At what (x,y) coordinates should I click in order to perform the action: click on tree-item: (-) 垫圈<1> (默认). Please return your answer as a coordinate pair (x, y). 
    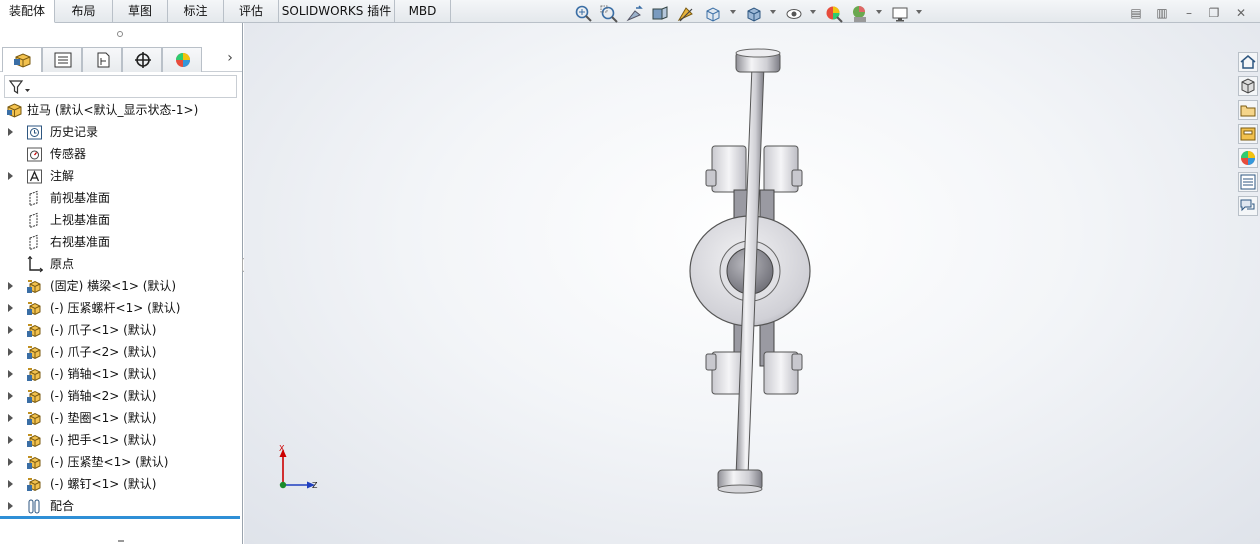
    Looking at the image, I should click on (121, 418).